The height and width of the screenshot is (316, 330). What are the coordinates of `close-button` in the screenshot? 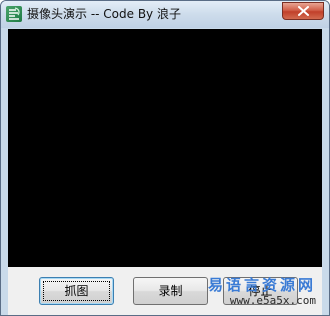 It's located at (303, 11).